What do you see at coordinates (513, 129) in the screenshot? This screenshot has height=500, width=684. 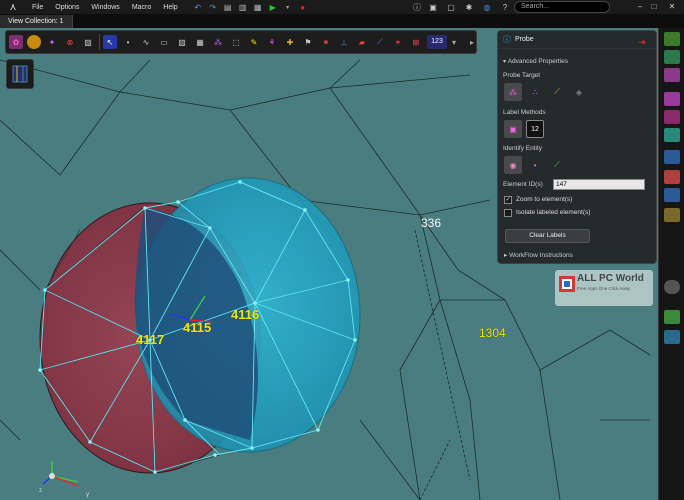 I see `label-method-id-icon: ▣` at bounding box center [513, 129].